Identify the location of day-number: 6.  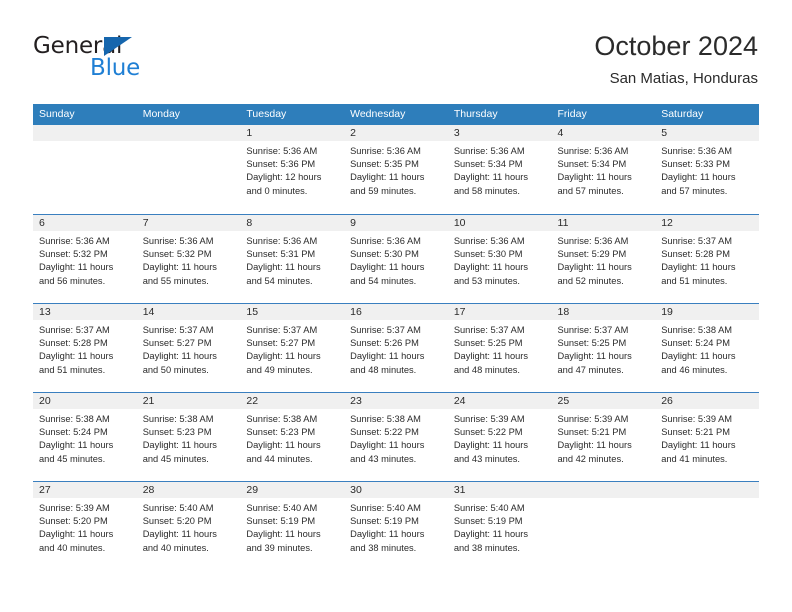
(85, 223).